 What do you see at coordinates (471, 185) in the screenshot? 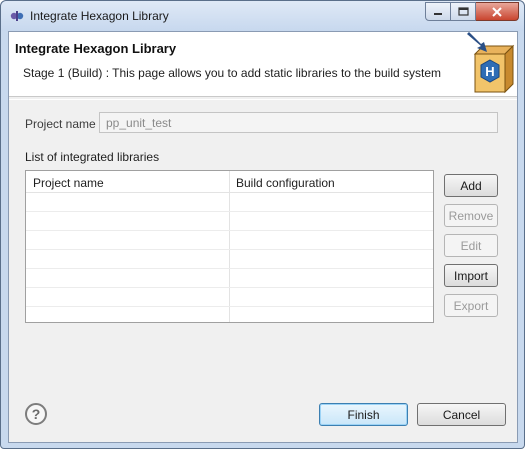
I see `add-button: Add` at bounding box center [471, 185].